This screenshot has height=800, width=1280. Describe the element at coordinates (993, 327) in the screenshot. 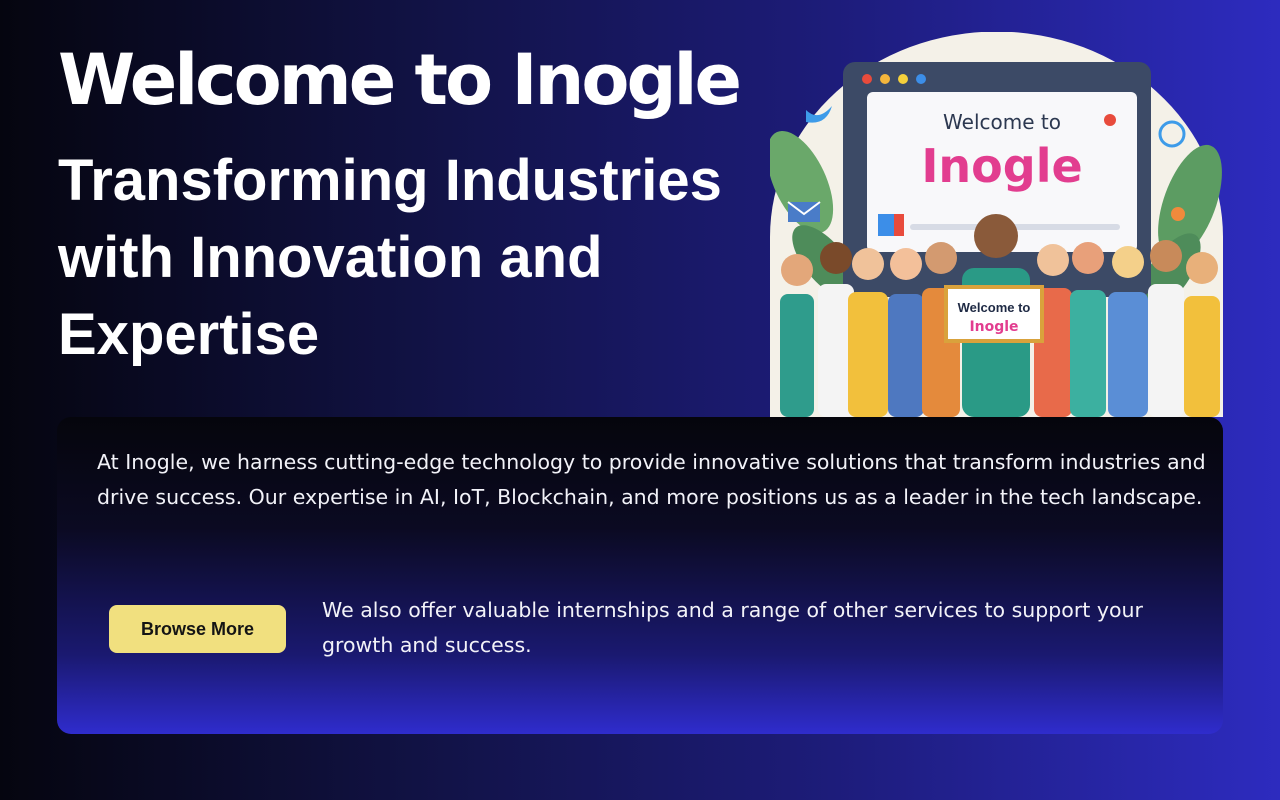

I see `sign-brand: Inogle` at that location.